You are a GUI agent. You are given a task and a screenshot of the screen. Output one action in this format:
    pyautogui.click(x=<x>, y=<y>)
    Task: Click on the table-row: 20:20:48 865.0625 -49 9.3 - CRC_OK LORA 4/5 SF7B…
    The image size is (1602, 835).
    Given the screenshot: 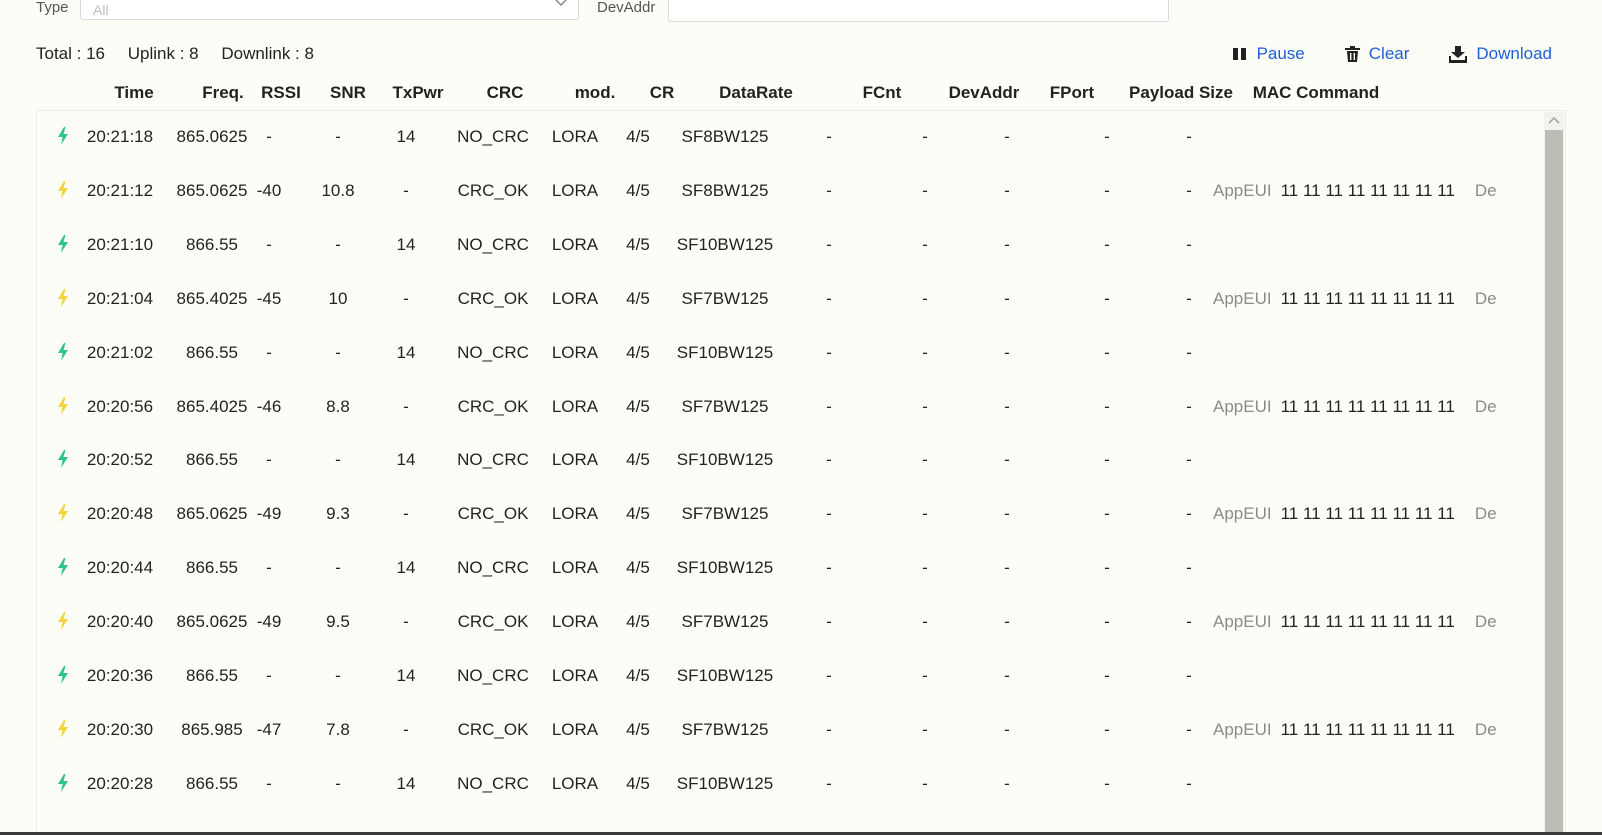 What is the action you would take?
    pyautogui.click(x=791, y=515)
    